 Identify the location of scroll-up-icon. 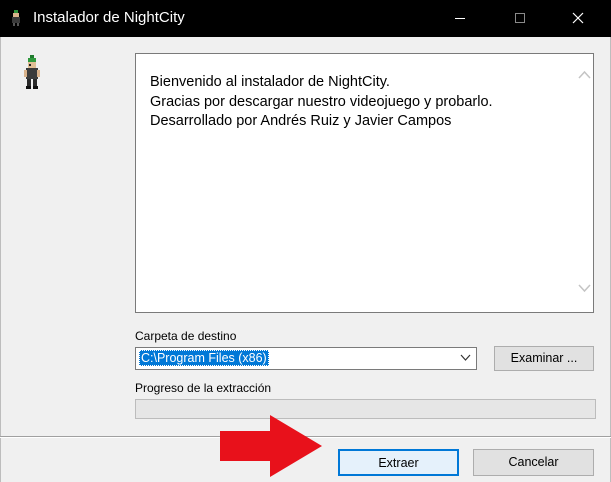
(584, 74).